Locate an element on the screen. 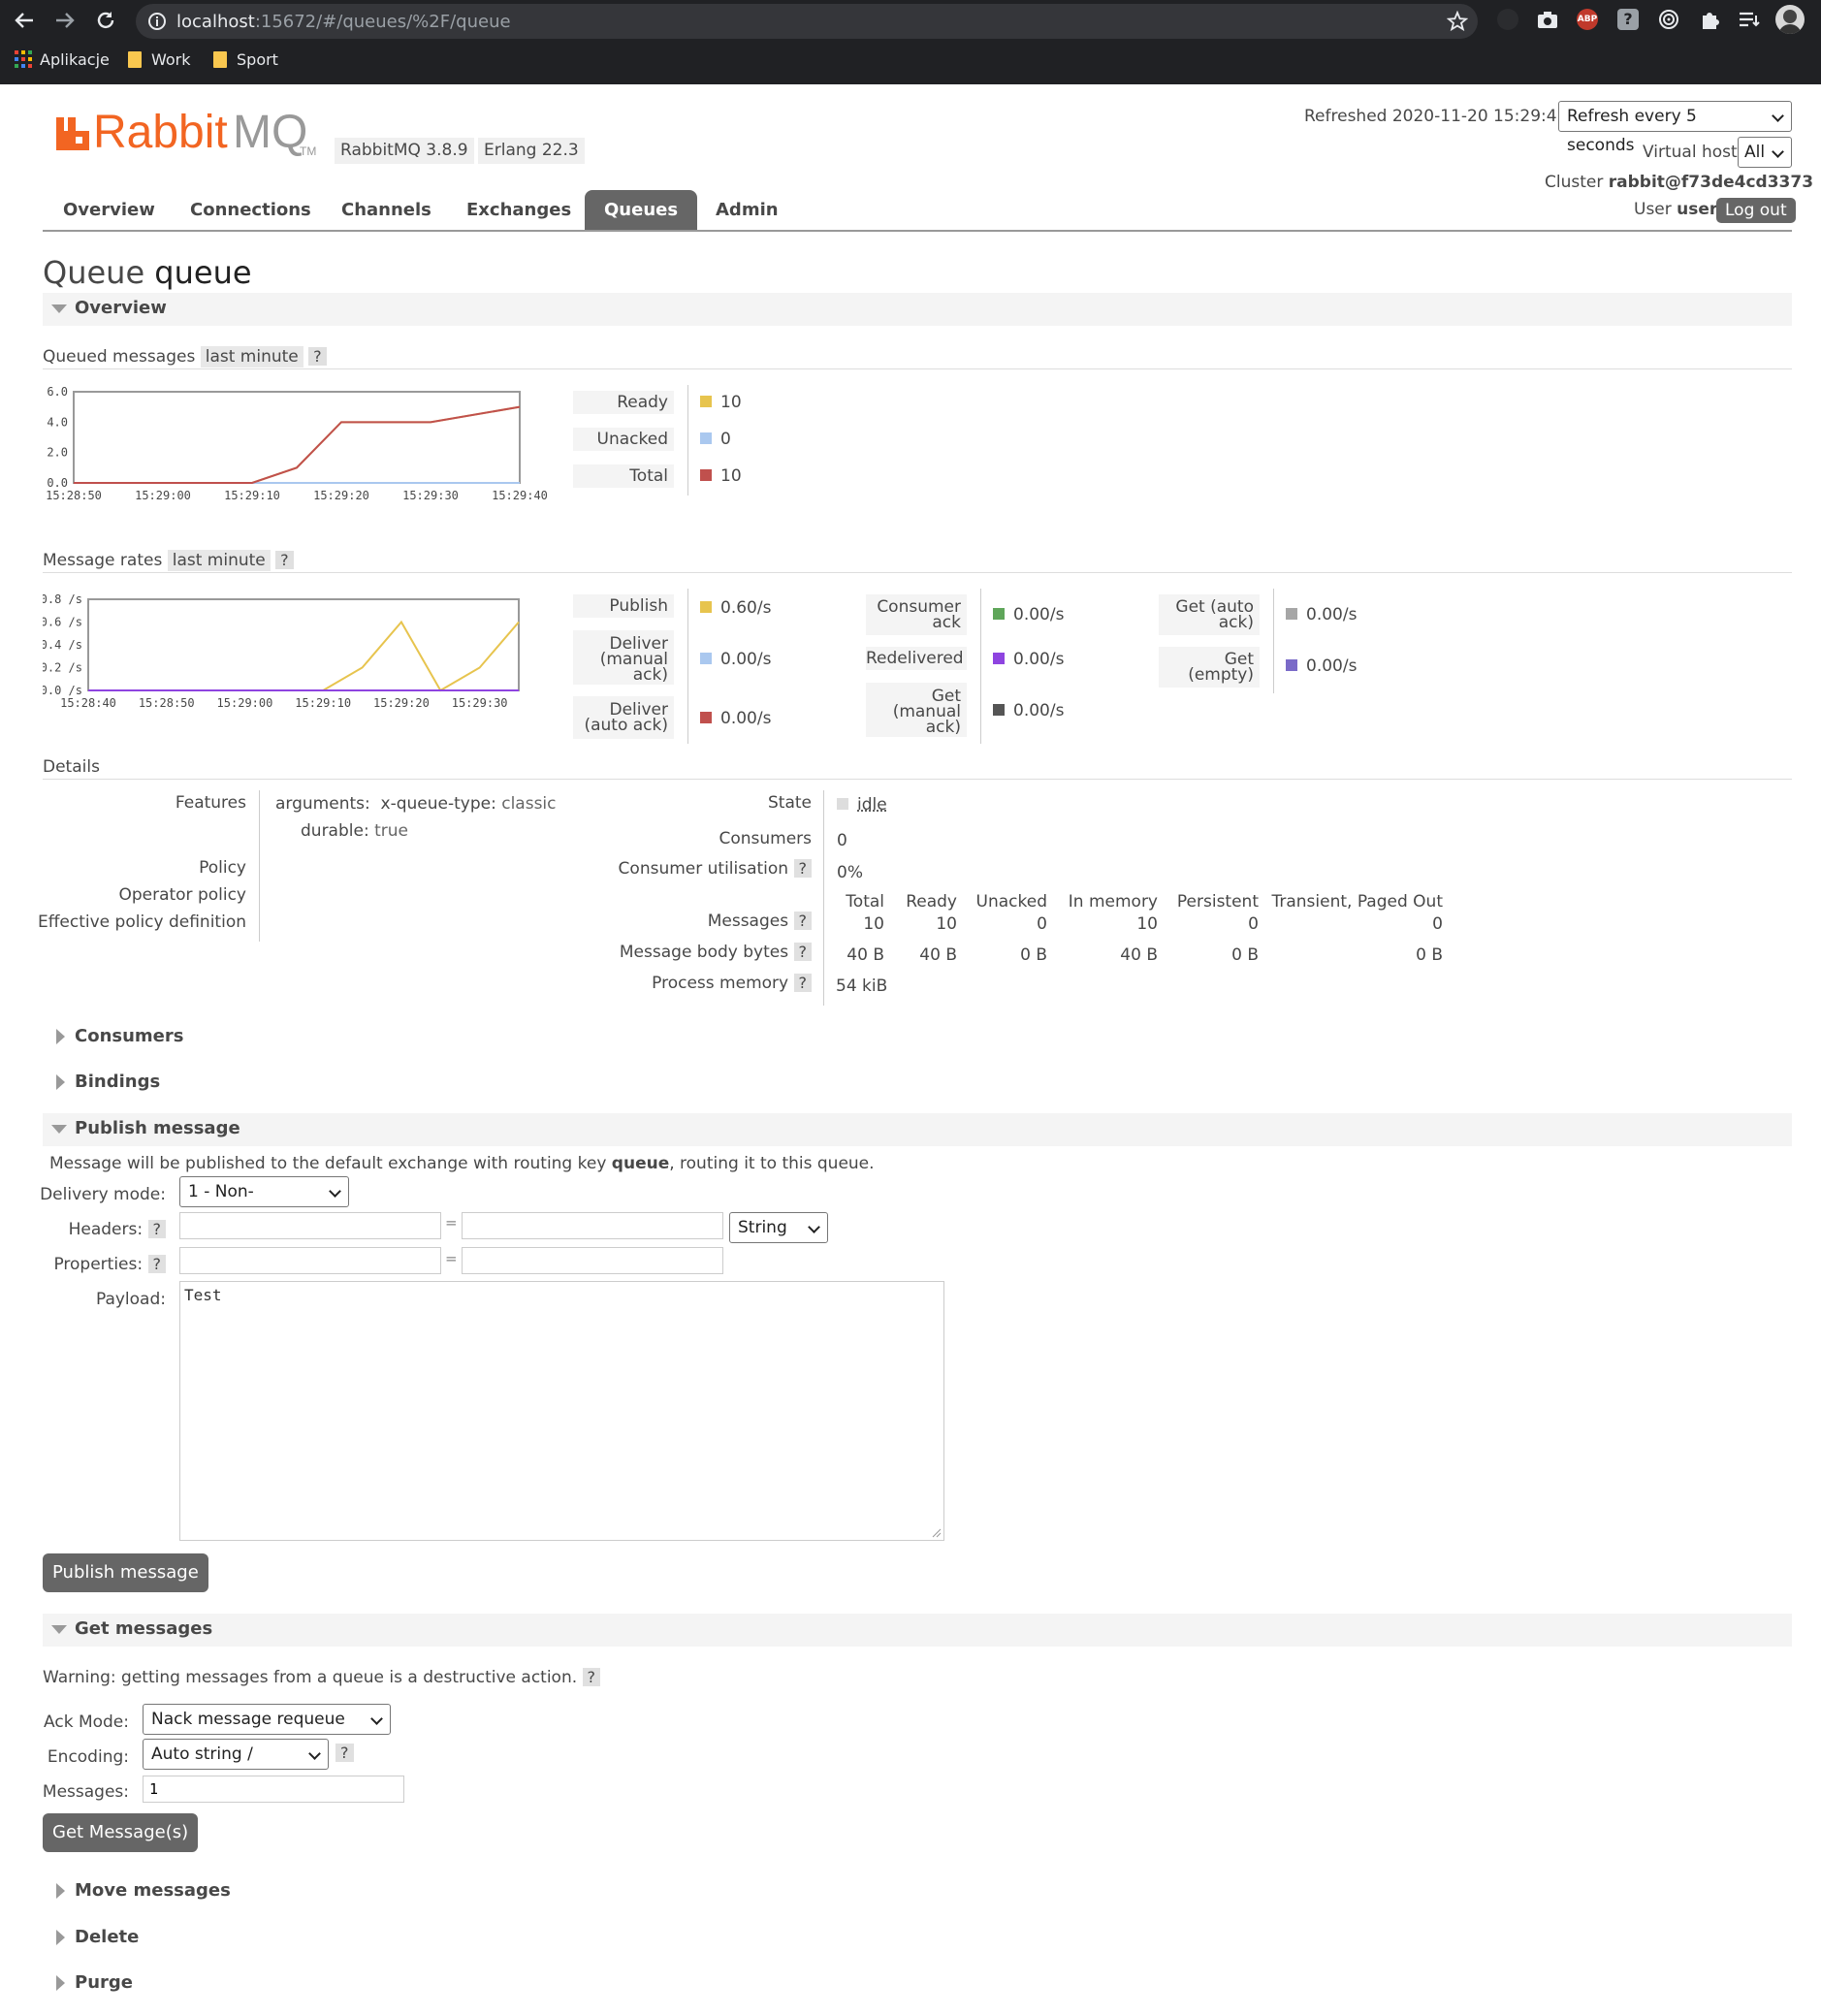  tab-divider is located at coordinates (917, 231).